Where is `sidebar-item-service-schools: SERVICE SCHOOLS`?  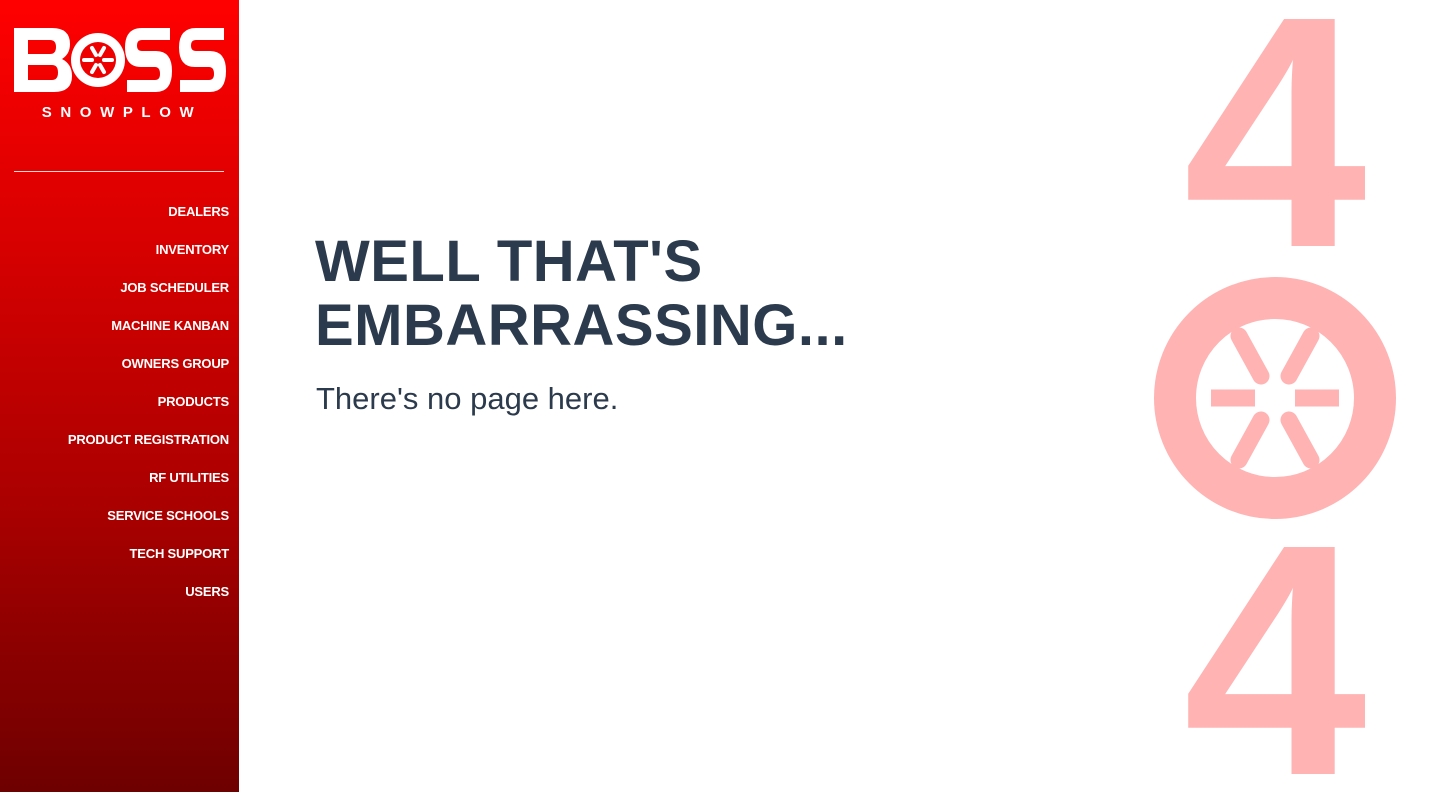
sidebar-item-service-schools: SERVICE SCHOOLS is located at coordinates (114, 525).